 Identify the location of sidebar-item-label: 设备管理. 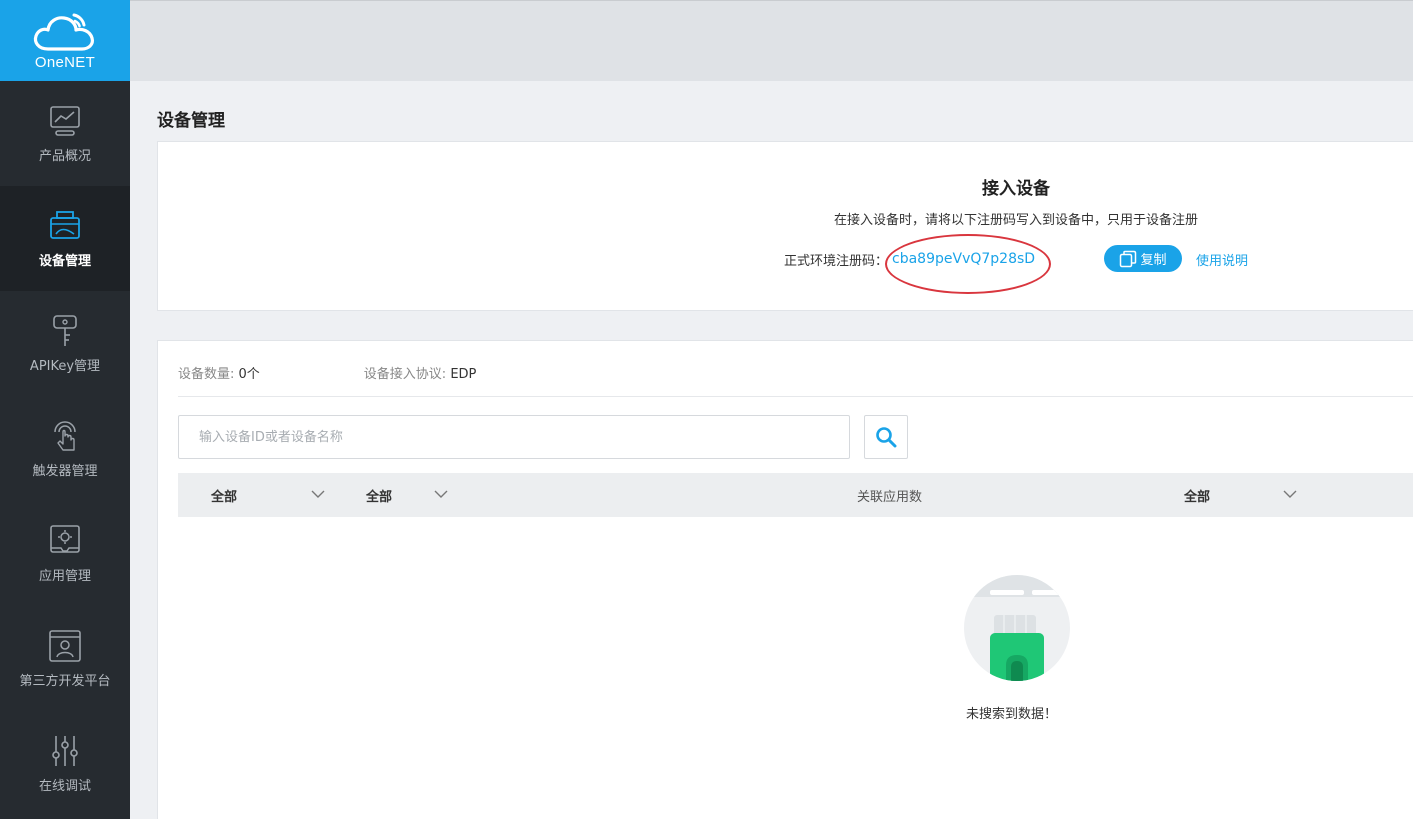
(64, 261).